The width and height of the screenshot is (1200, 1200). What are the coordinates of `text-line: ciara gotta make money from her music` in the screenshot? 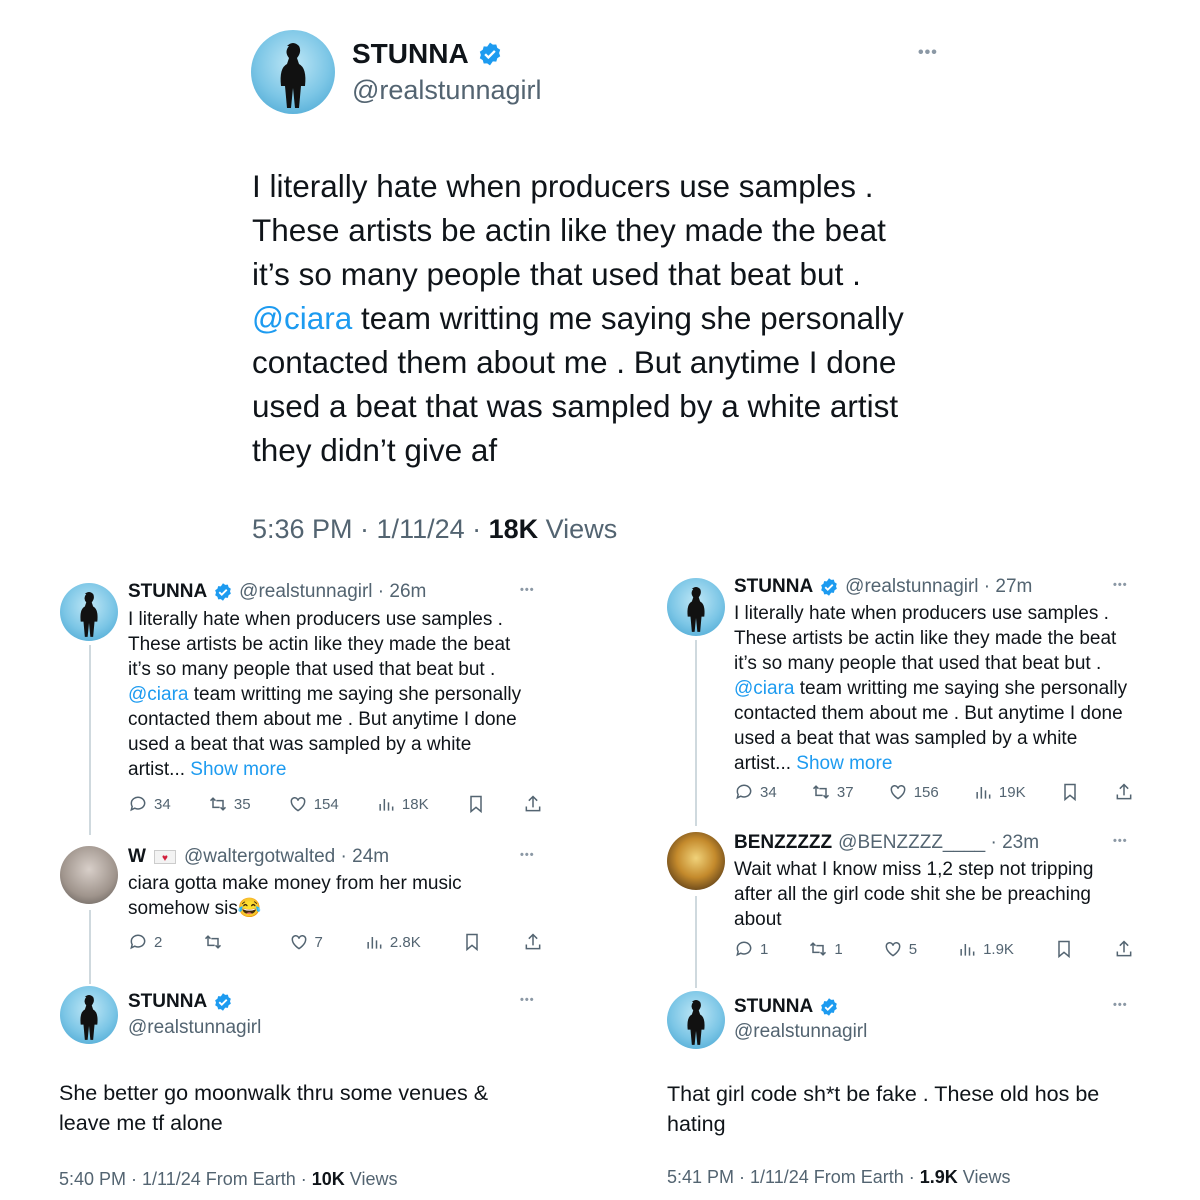 It's located at (295, 883).